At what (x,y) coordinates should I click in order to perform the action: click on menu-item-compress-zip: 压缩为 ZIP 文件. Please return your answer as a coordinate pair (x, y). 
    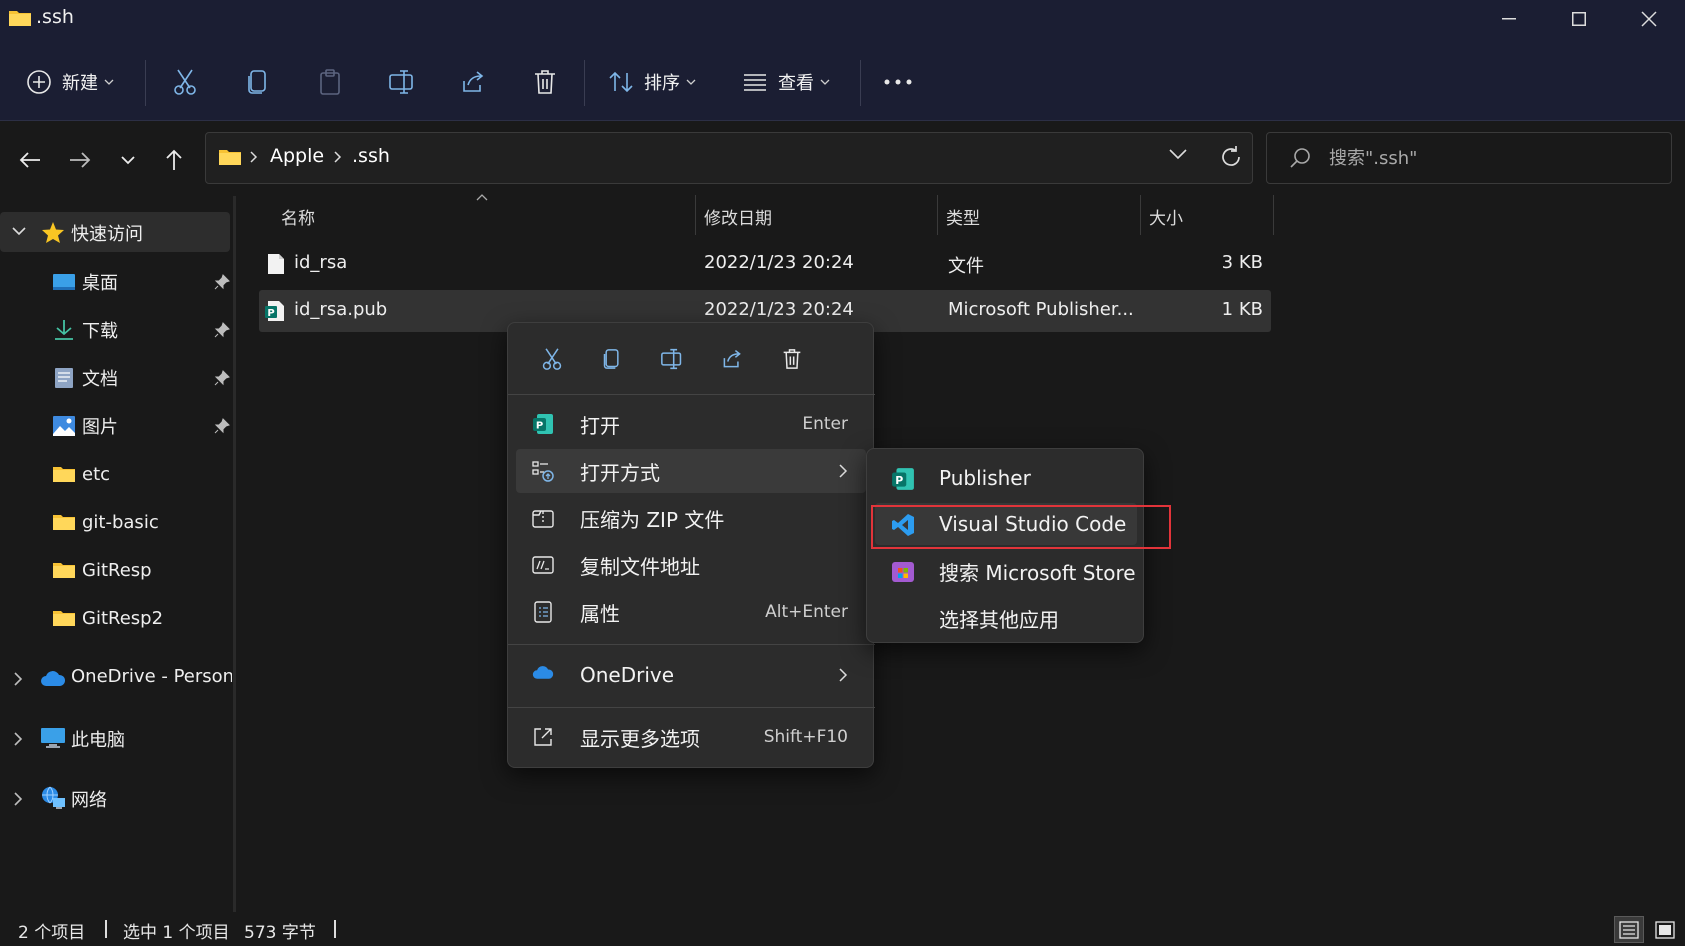
    Looking at the image, I should click on (691, 518).